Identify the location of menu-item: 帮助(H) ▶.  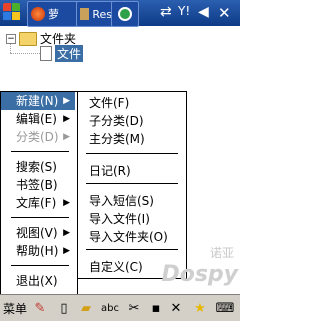
(38, 251).